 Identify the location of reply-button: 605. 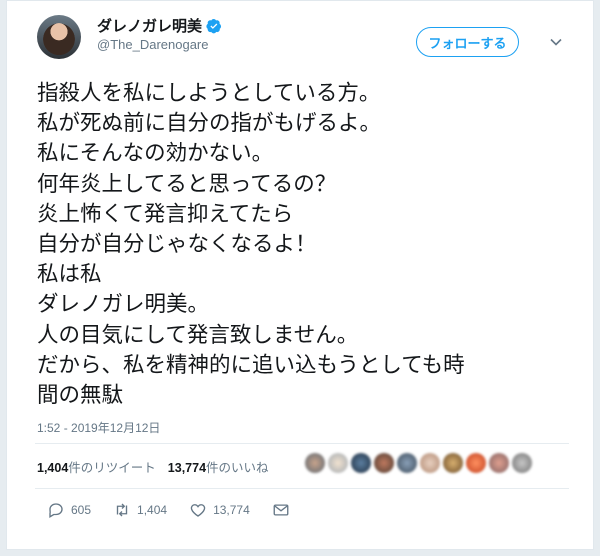
(69, 510).